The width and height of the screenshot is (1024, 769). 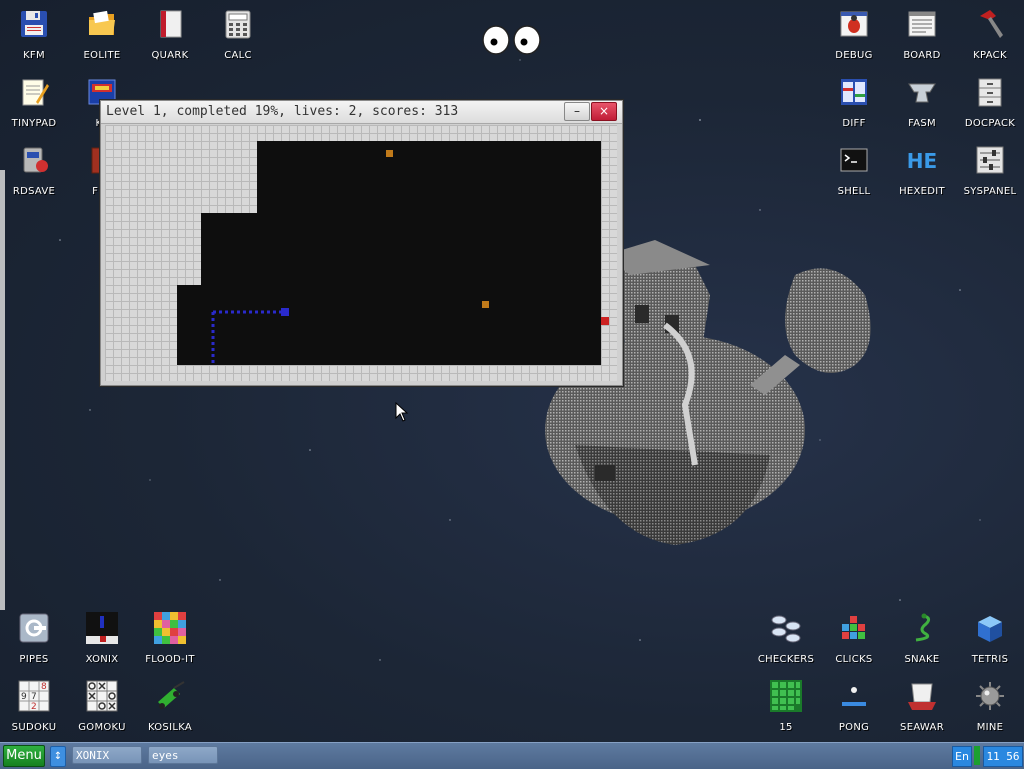 I want to click on desktop-icon-hexedit: HE HEXEDIT, so click(x=922, y=169).